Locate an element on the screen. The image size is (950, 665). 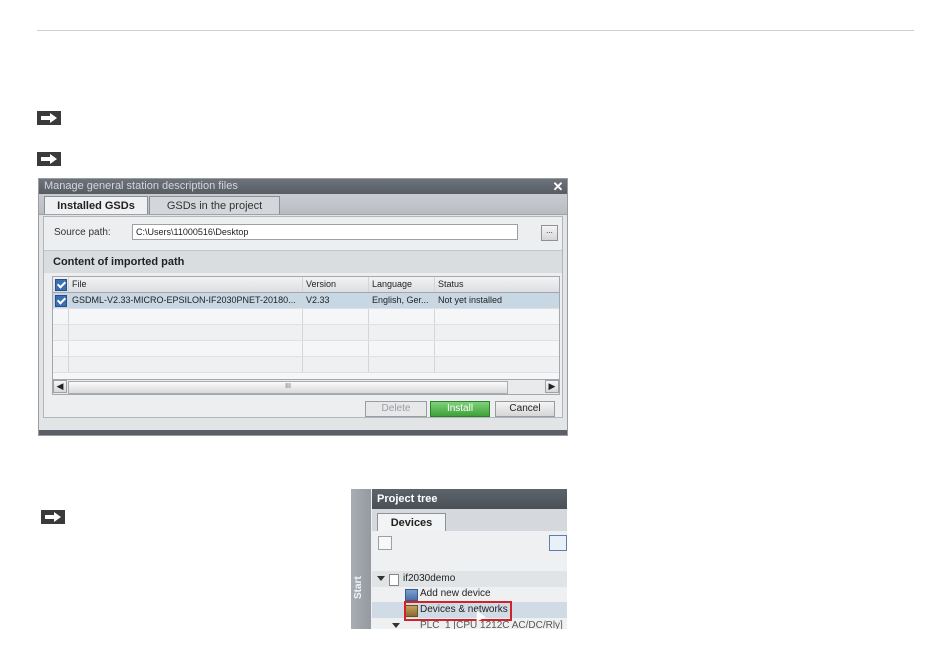
project-tree-header: Project tree is located at coordinates (469, 499).